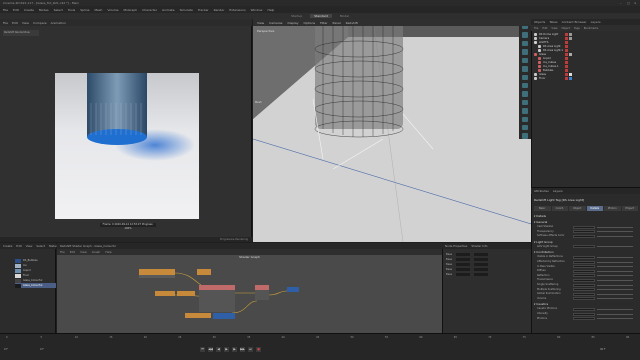  Describe the element at coordinates (540, 222) in the screenshot. I see `attribute-section-title: ▾ General` at that location.